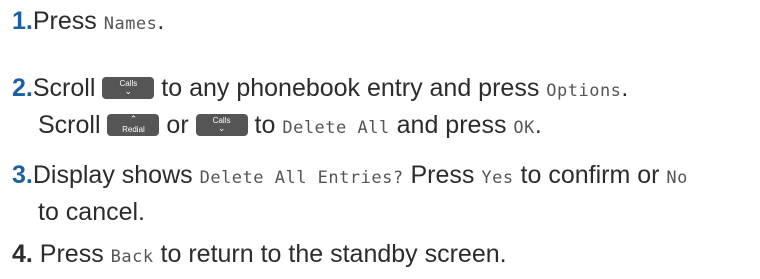 This screenshot has height=279, width=760. What do you see at coordinates (590, 175) in the screenshot?
I see `step-text: to confirm or` at bounding box center [590, 175].